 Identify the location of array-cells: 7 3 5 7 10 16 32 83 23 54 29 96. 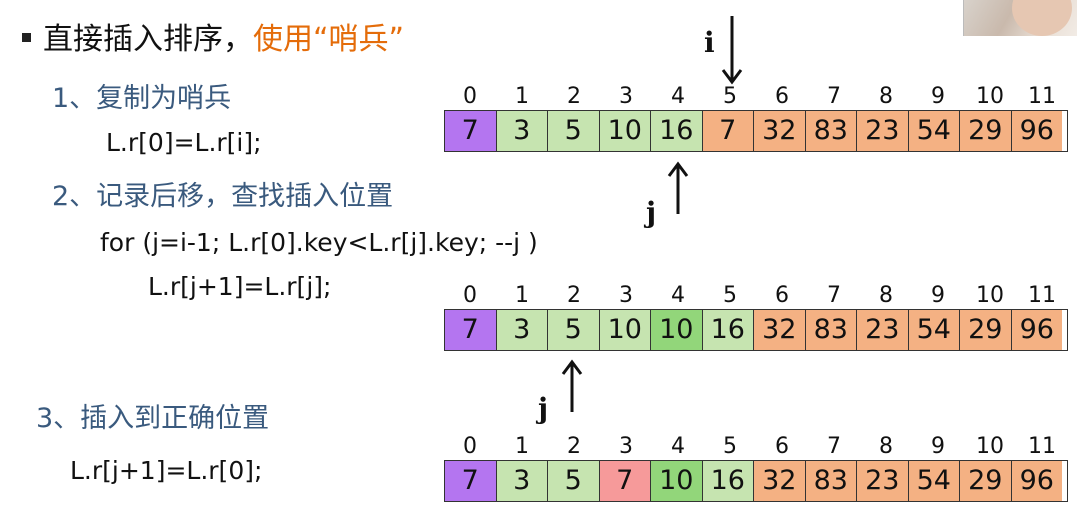
(756, 481).